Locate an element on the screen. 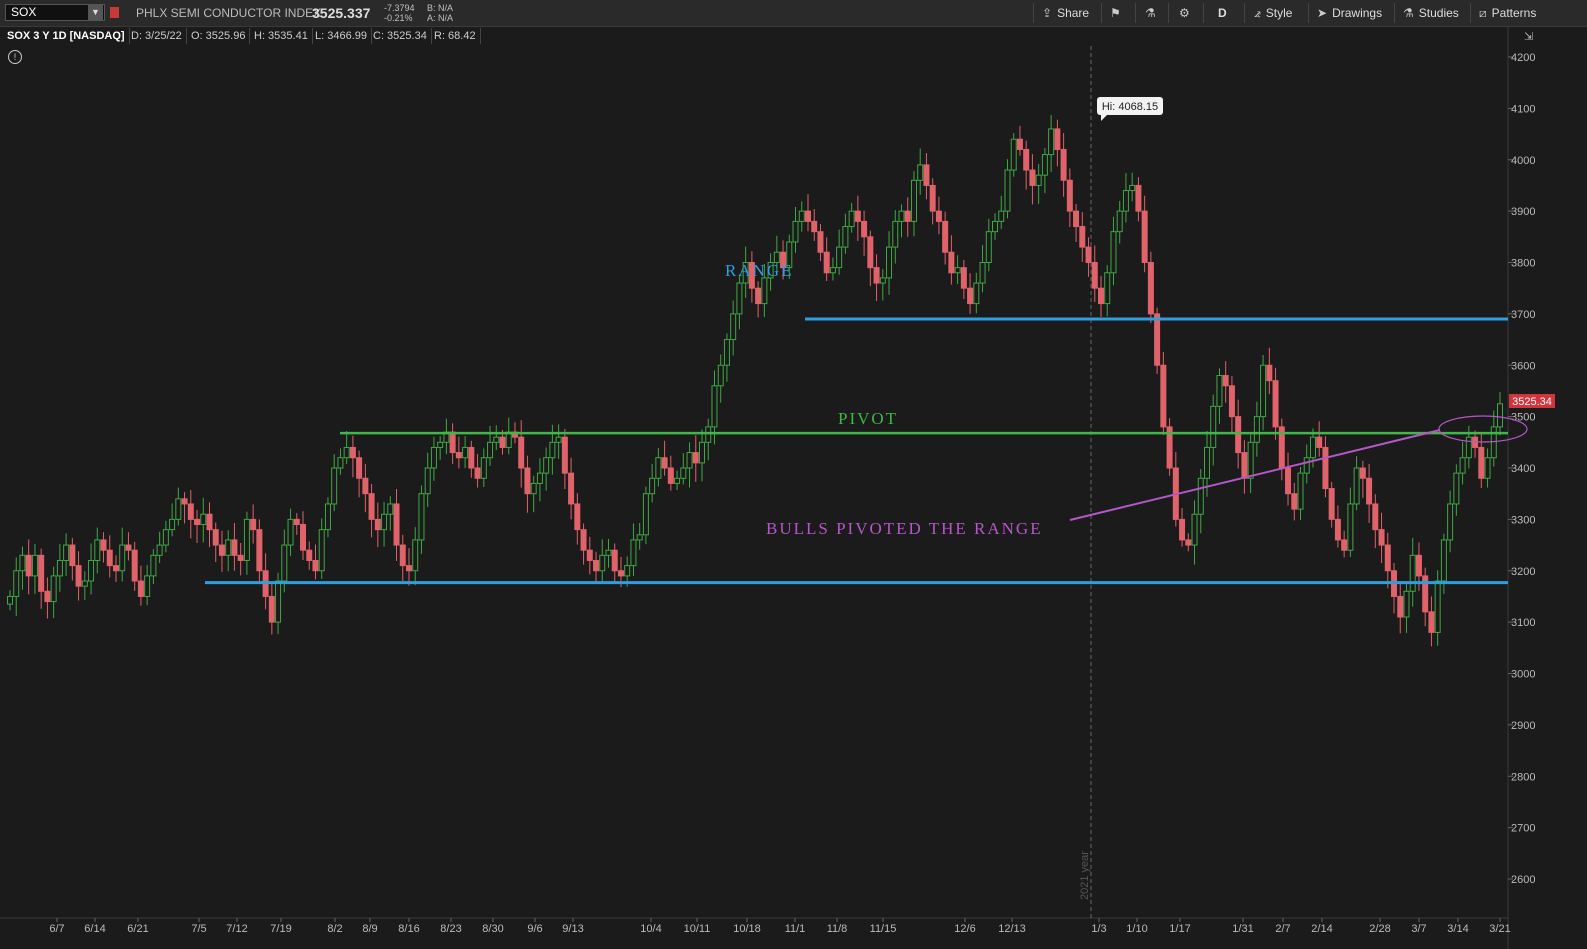 This screenshot has width=1587, height=949. x-tick-label: 8/9 is located at coordinates (369, 929).